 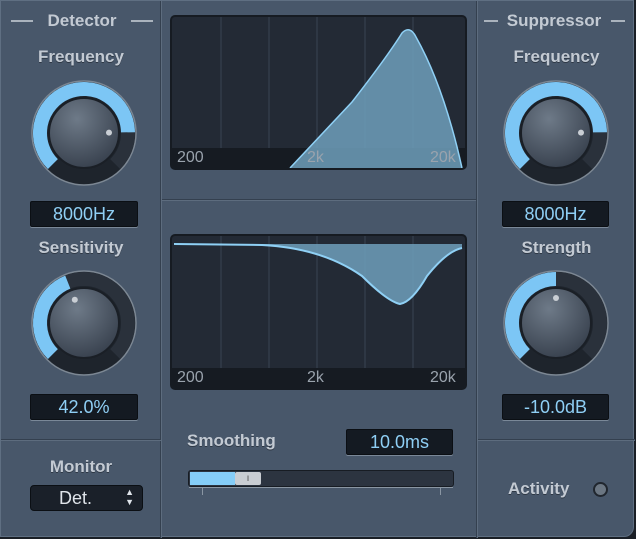 What do you see at coordinates (556, 247) in the screenshot?
I see `strength-label: Strength` at bounding box center [556, 247].